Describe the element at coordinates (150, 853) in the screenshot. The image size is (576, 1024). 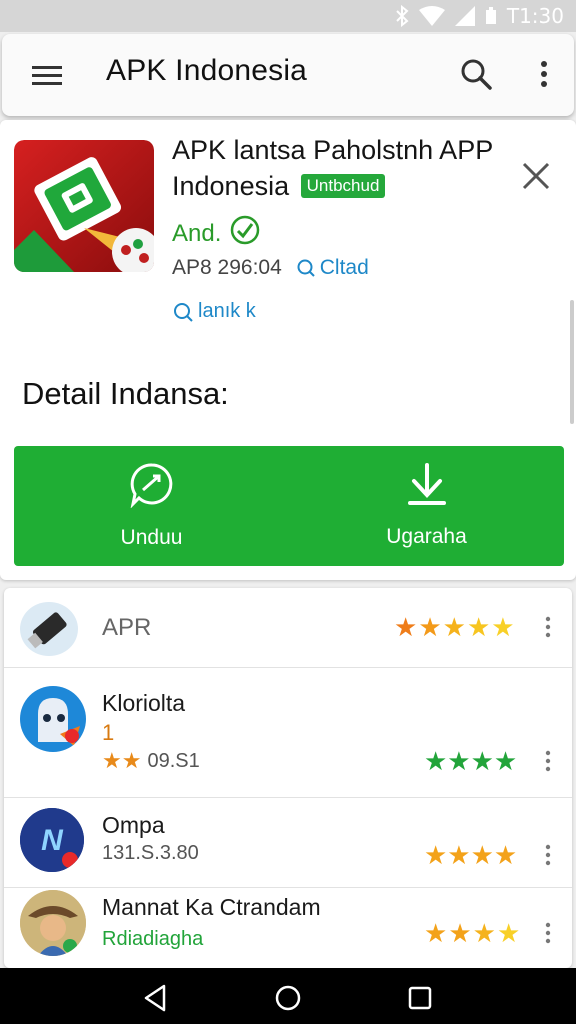
I see `list-item-subtitle: 131.S.3.80` at that location.